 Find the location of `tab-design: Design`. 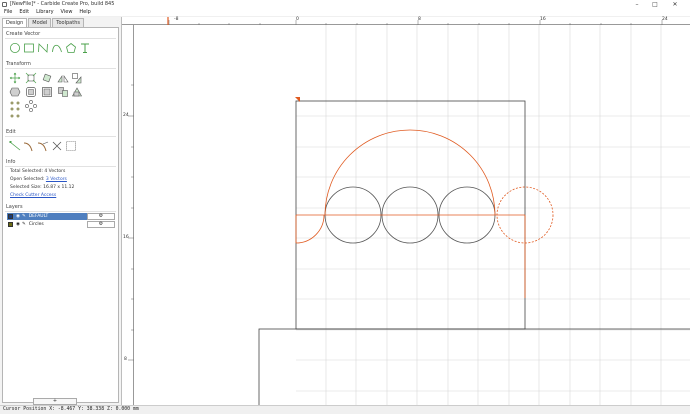

tab-design: Design is located at coordinates (15, 22).